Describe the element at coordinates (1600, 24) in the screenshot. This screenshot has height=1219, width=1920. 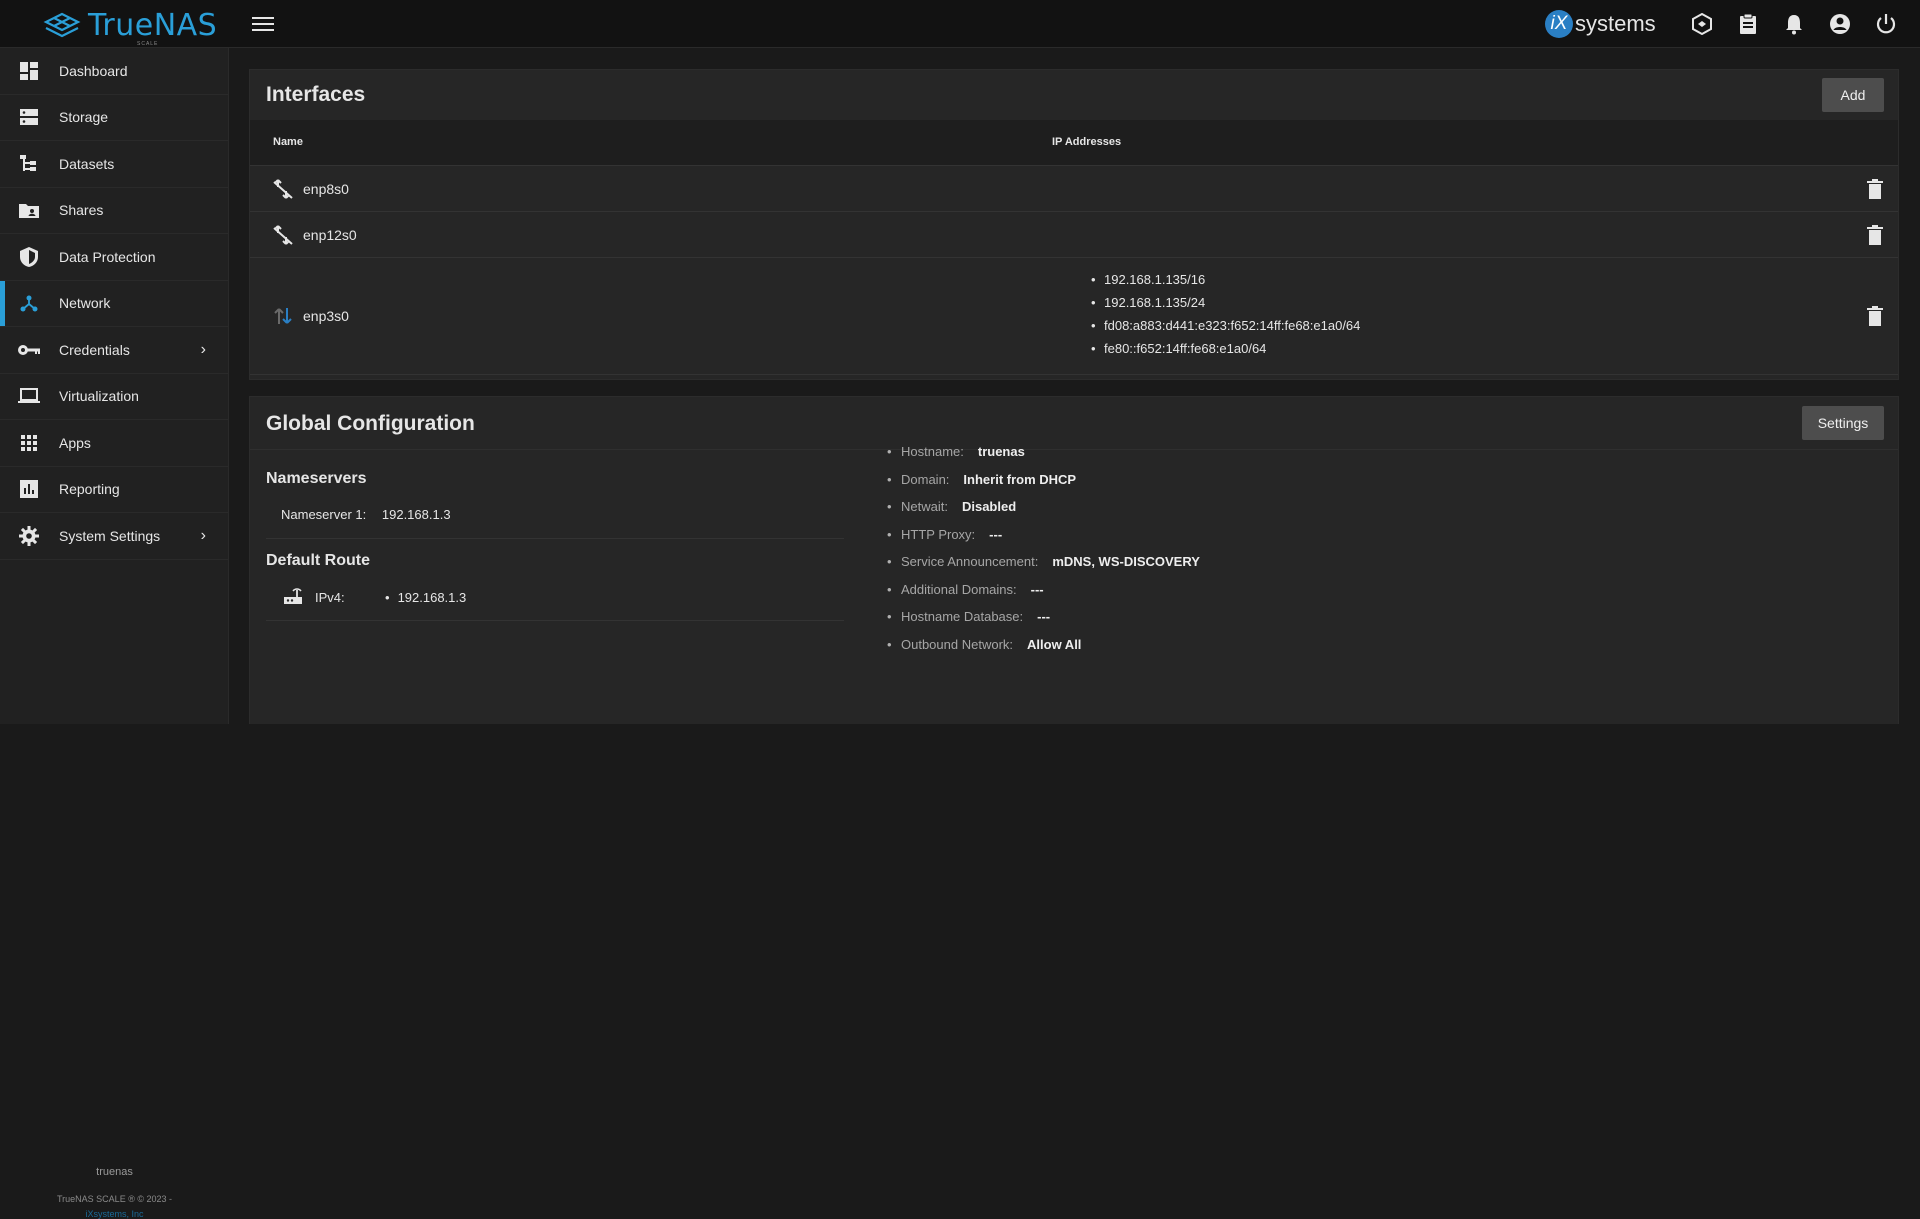
I see `ixsystems-logo: iX systems` at that location.